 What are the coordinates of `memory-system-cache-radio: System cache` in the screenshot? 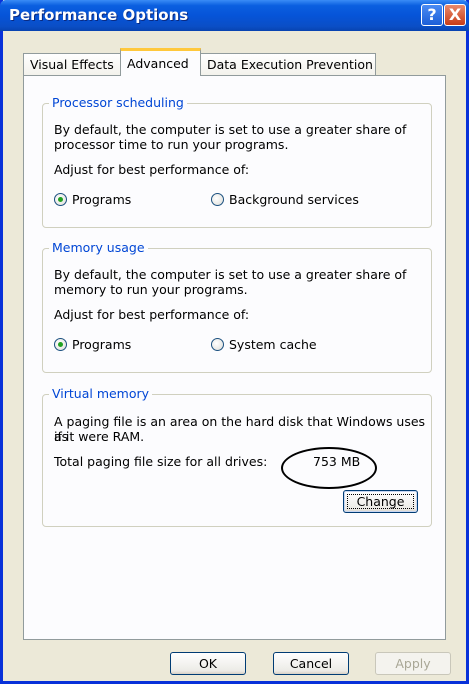 It's located at (264, 344).